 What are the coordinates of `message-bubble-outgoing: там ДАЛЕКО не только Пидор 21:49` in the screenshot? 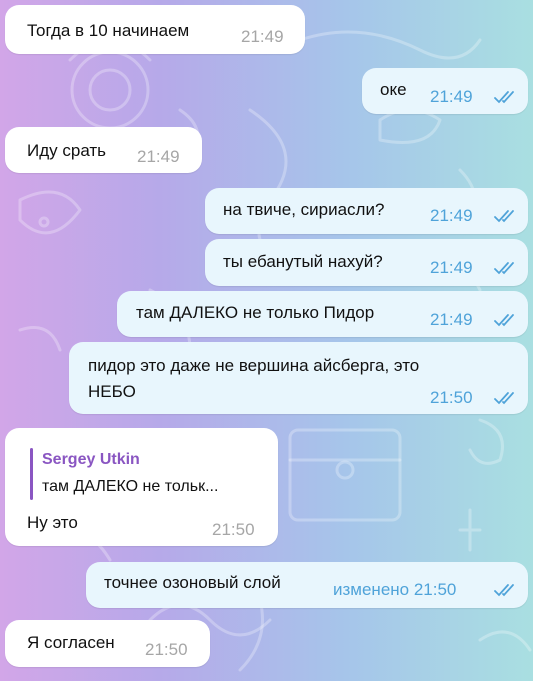 It's located at (322, 314).